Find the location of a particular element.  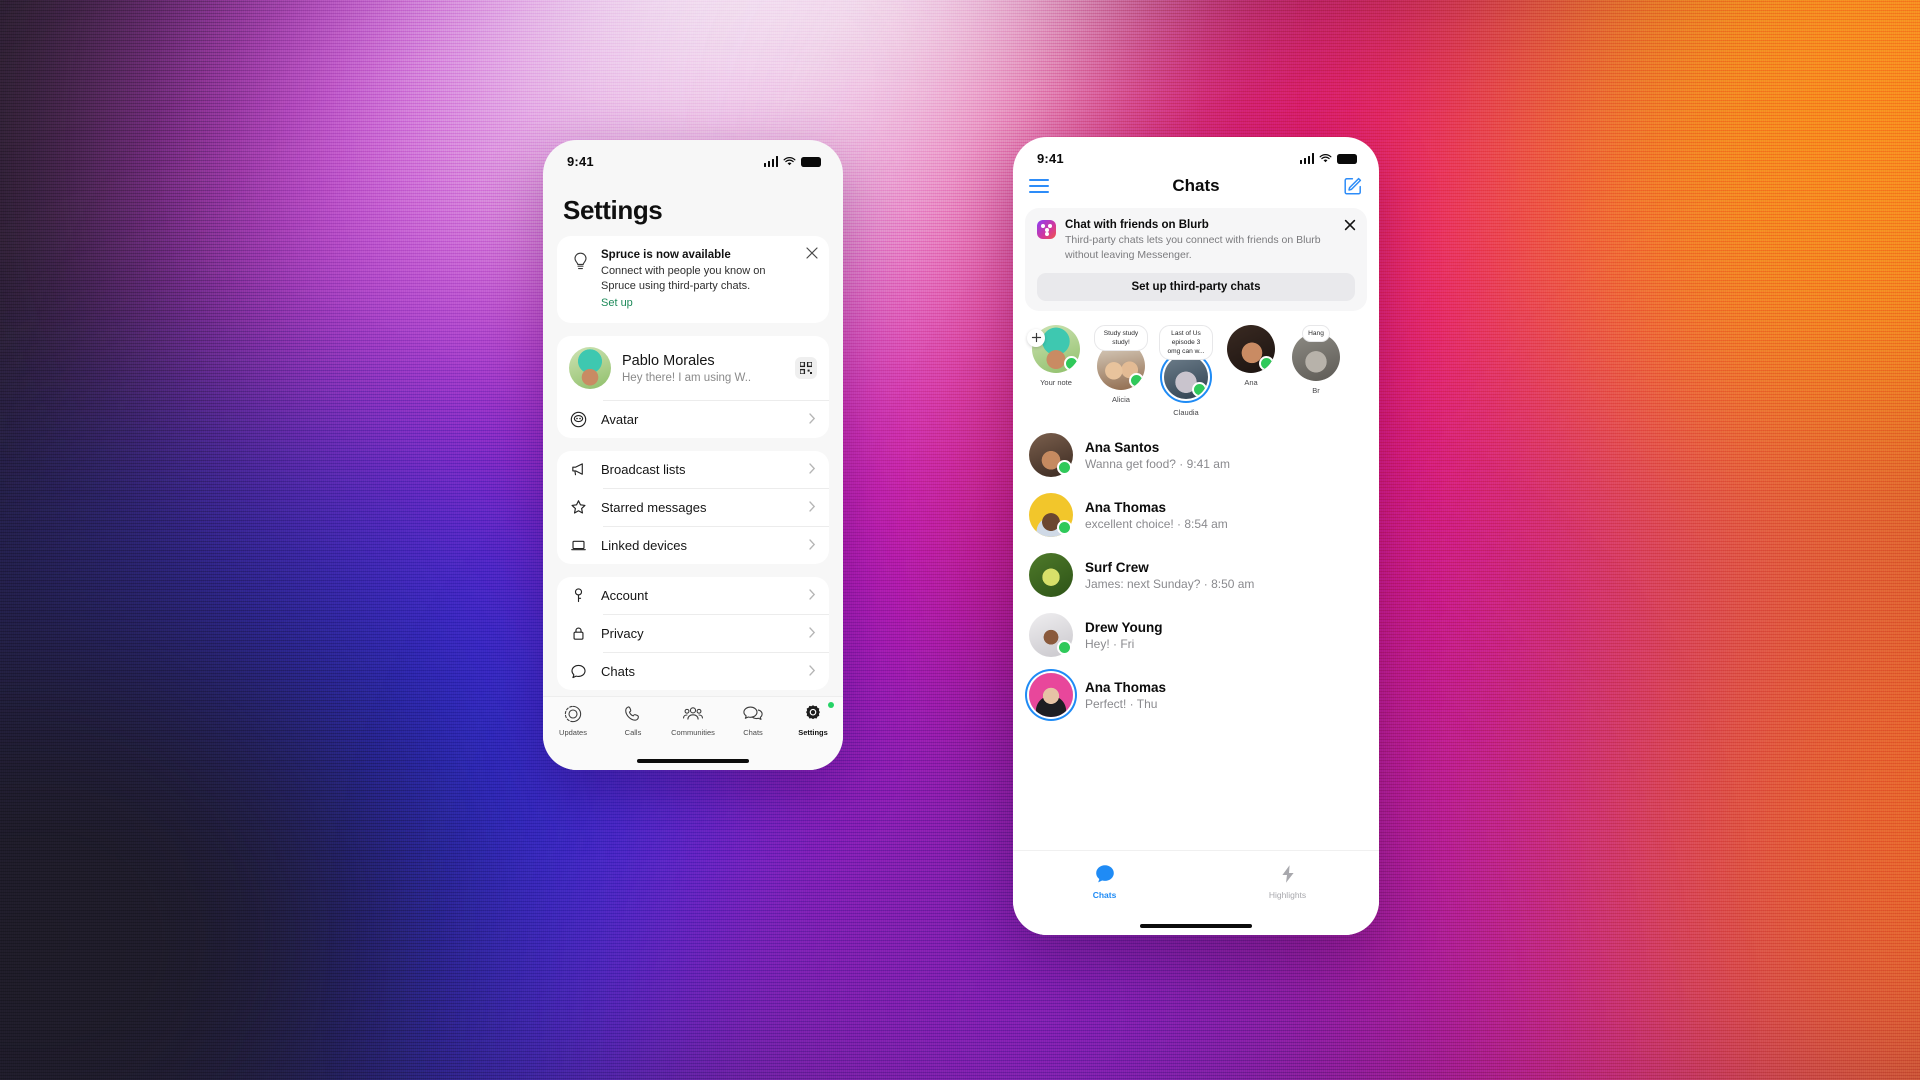

tab-label: Chats is located at coordinates (753, 732).